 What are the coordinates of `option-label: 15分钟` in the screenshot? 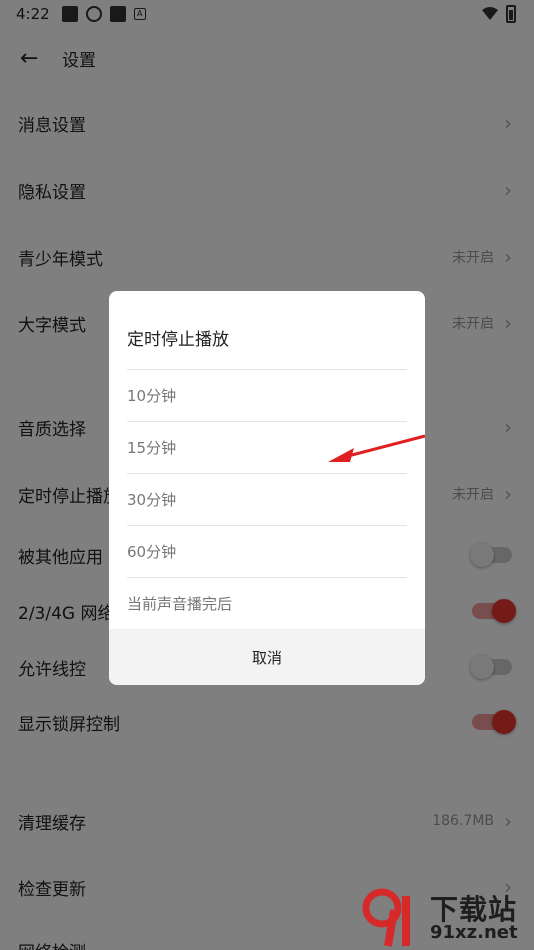 It's located at (152, 448).